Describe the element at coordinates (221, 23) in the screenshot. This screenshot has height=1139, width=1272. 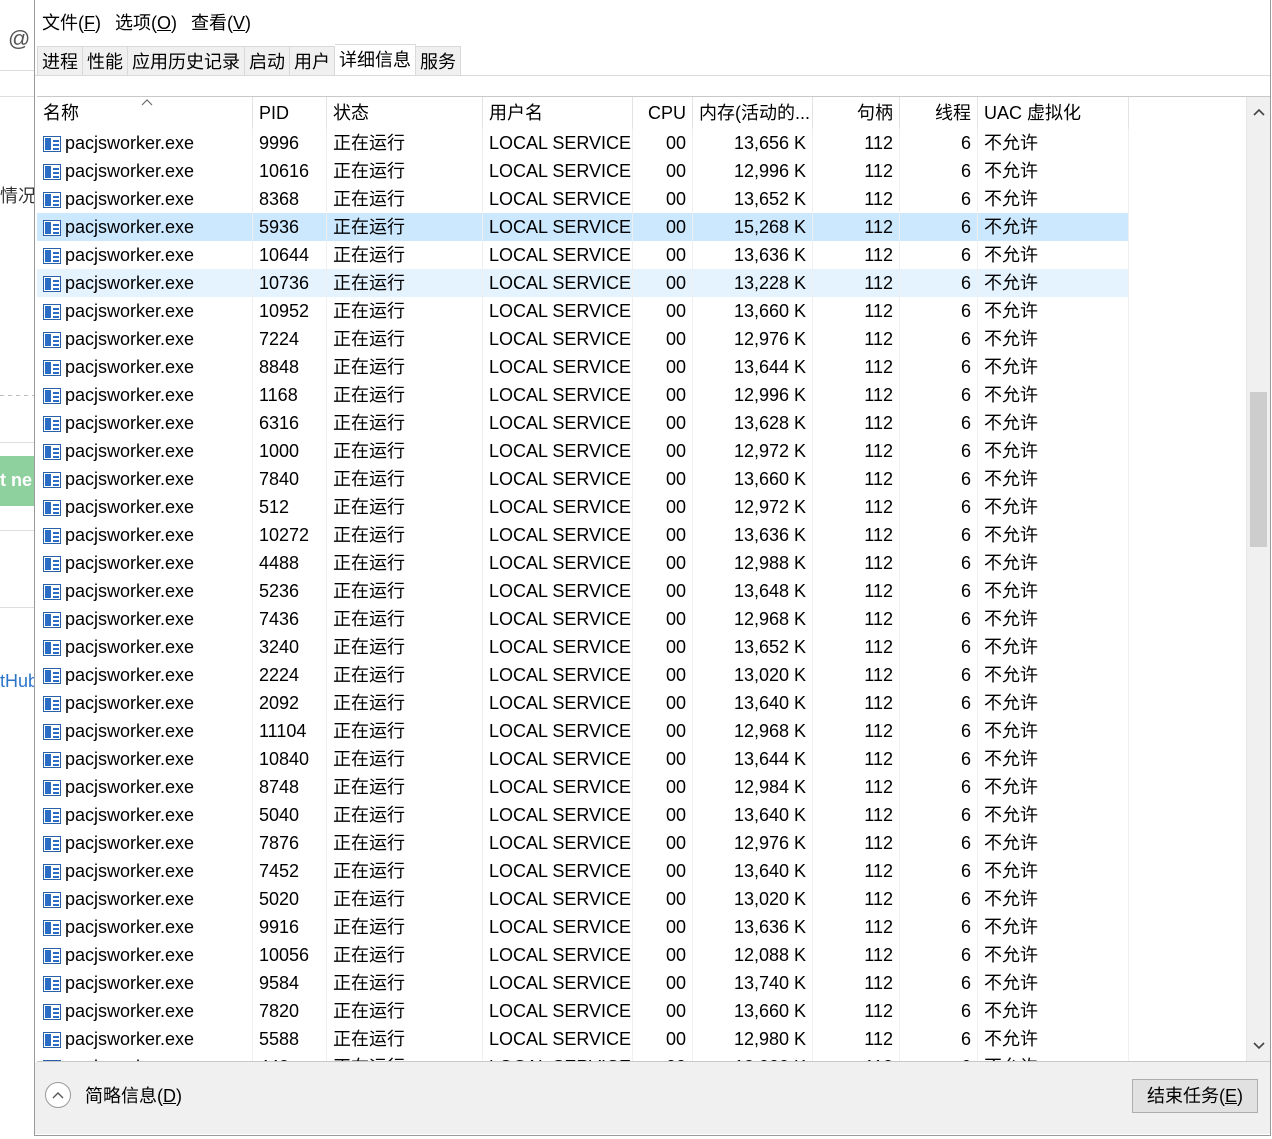
I see `menu-item-v: 查看(V)` at that location.